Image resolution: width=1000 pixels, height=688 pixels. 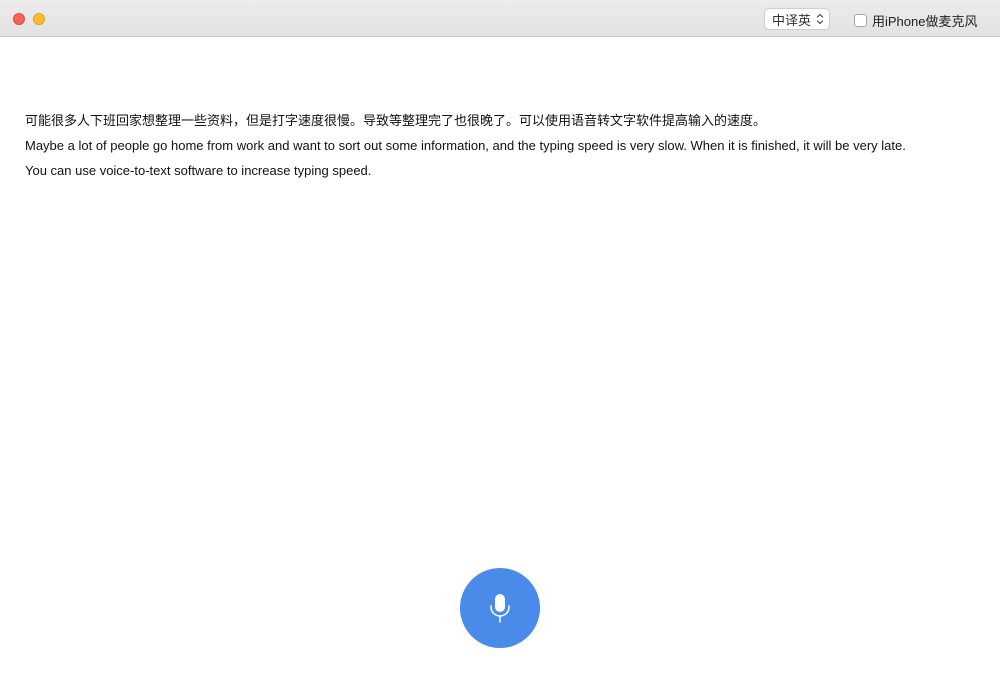 I want to click on iphone-mic-toggle: 用iPhone做麦克风, so click(x=915, y=20).